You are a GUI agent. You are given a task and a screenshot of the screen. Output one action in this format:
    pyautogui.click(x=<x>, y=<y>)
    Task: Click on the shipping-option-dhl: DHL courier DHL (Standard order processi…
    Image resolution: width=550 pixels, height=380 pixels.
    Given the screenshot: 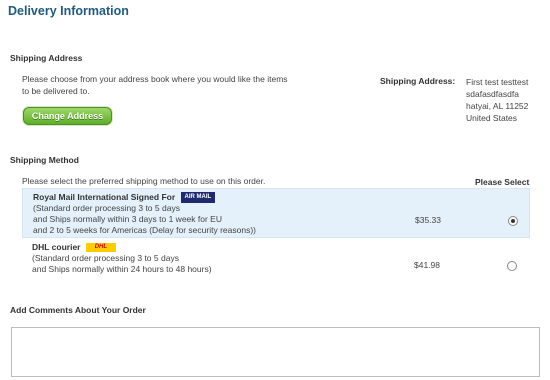 What is the action you would take?
    pyautogui.click(x=276, y=259)
    